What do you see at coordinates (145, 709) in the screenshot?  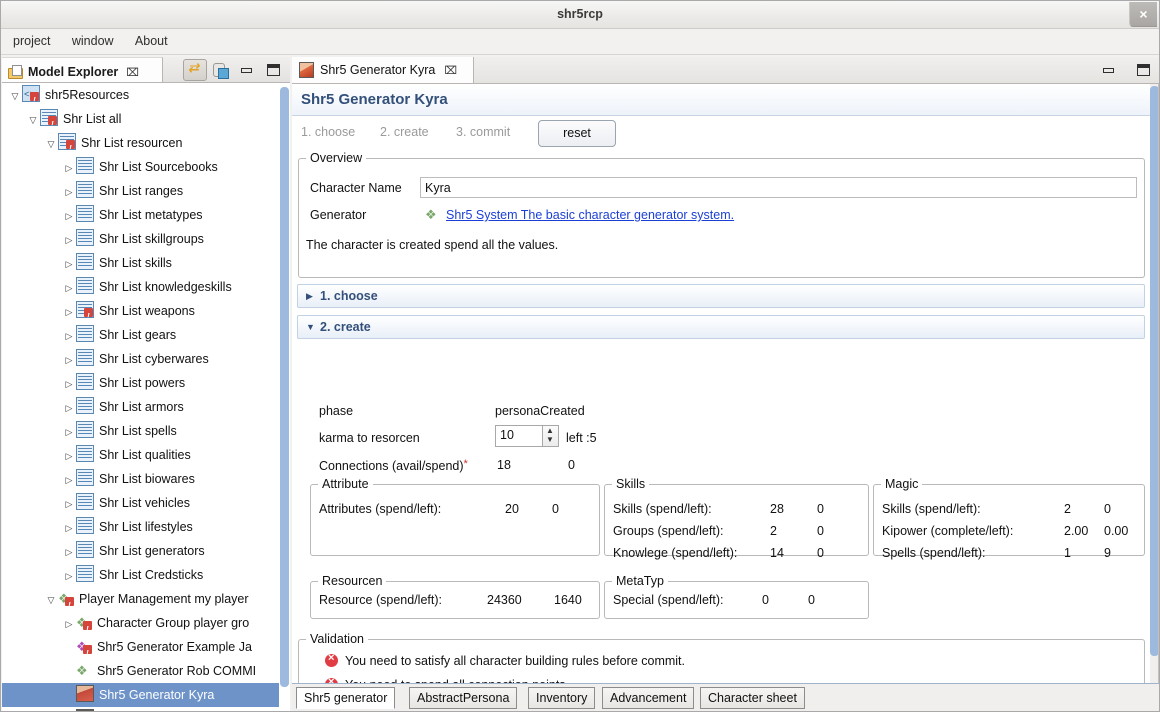 I see `tree-item: Shr5 Generator Gu` at bounding box center [145, 709].